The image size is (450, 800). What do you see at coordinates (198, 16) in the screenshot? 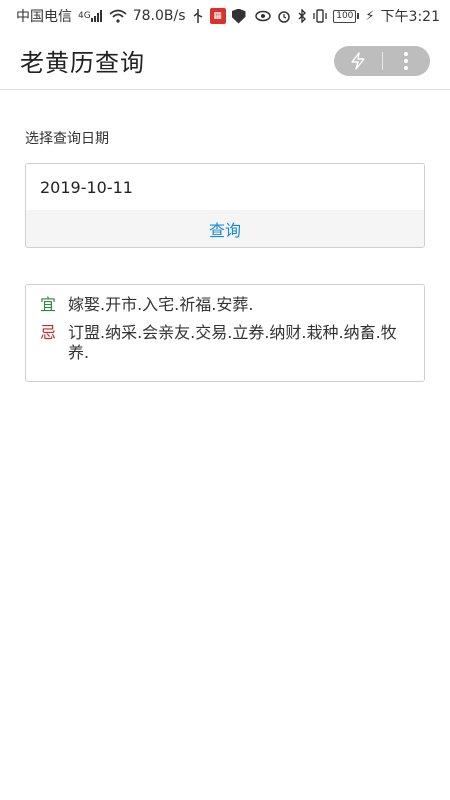
I see `usb-icon` at bounding box center [198, 16].